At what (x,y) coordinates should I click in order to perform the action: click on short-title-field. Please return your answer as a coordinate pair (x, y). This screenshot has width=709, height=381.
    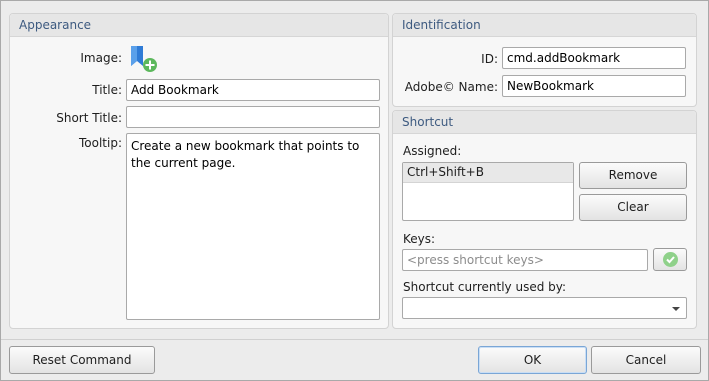
    Looking at the image, I should click on (253, 117).